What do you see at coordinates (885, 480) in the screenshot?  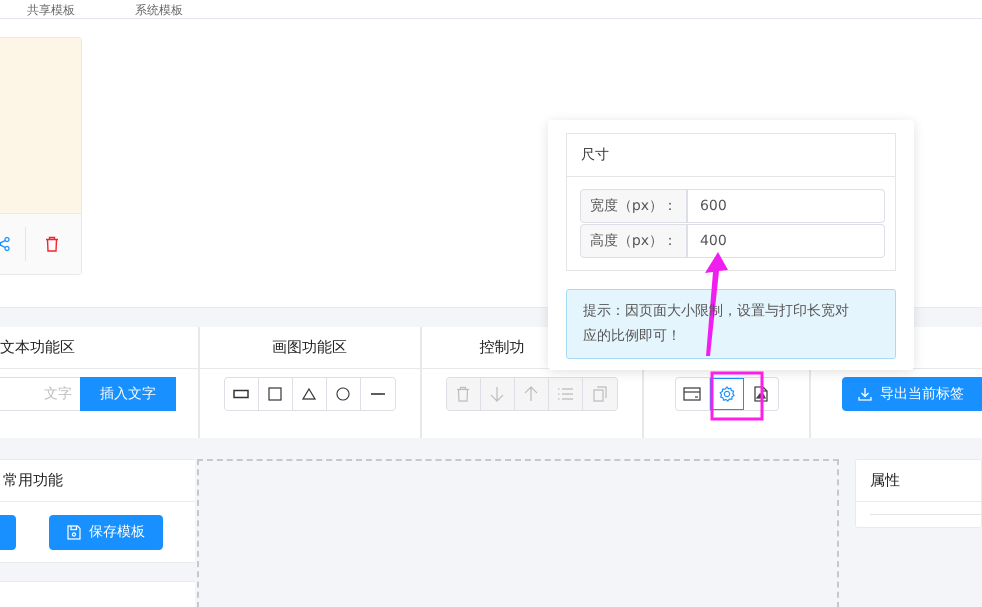 I see `panel-title: 属性` at bounding box center [885, 480].